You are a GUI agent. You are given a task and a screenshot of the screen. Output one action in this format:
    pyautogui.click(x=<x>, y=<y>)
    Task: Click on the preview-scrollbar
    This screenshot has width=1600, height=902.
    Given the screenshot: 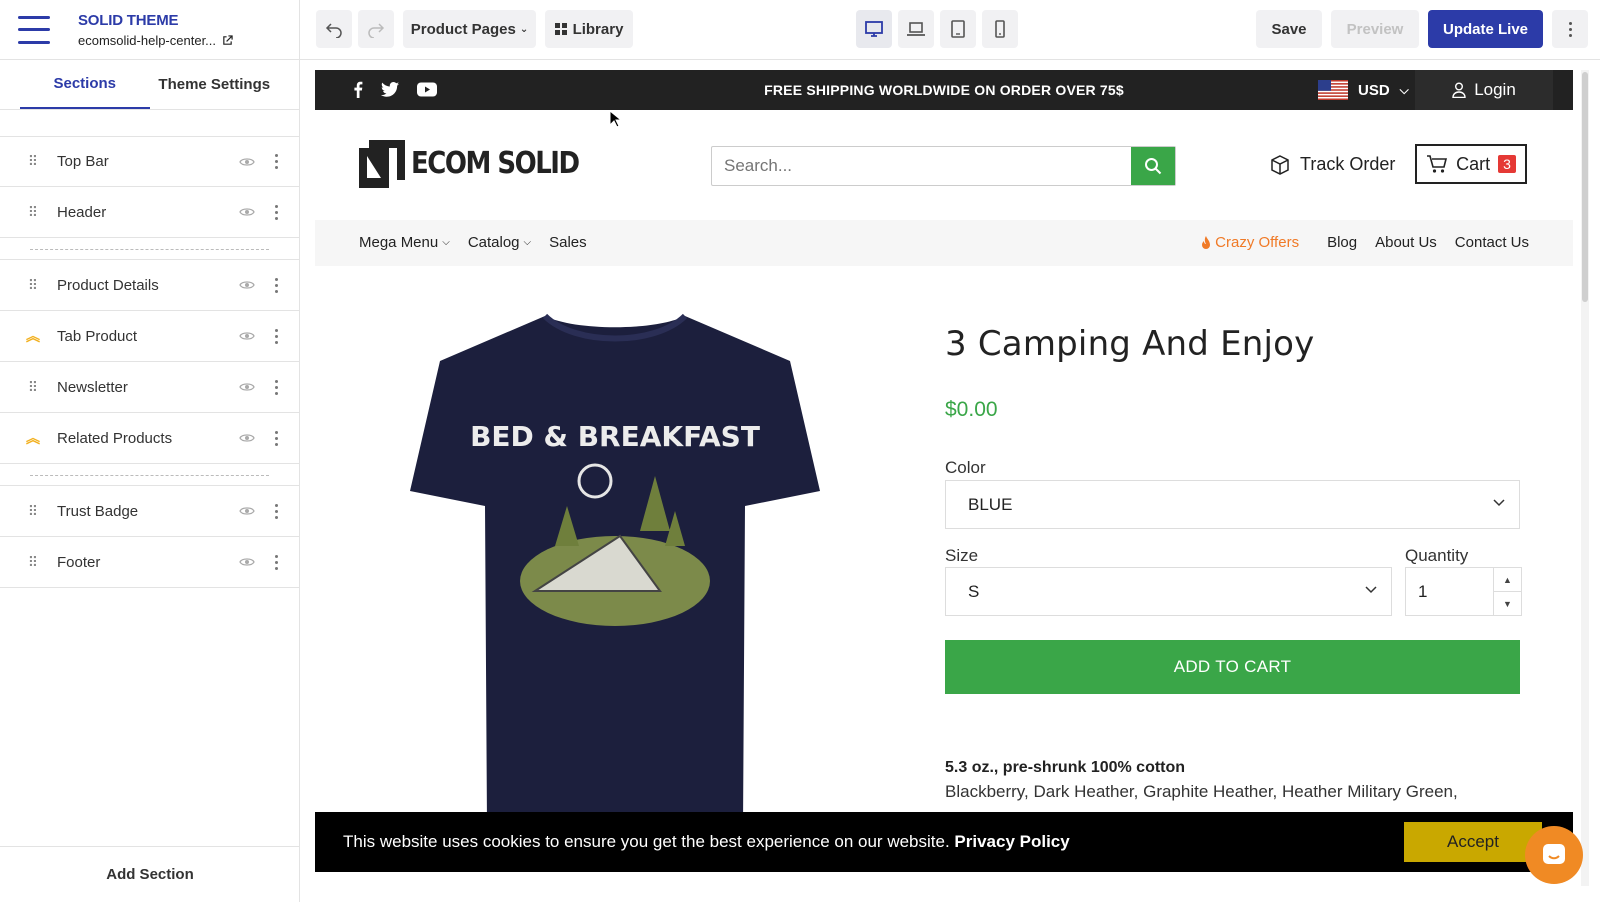 What is the action you would take?
    pyautogui.click(x=1585, y=478)
    